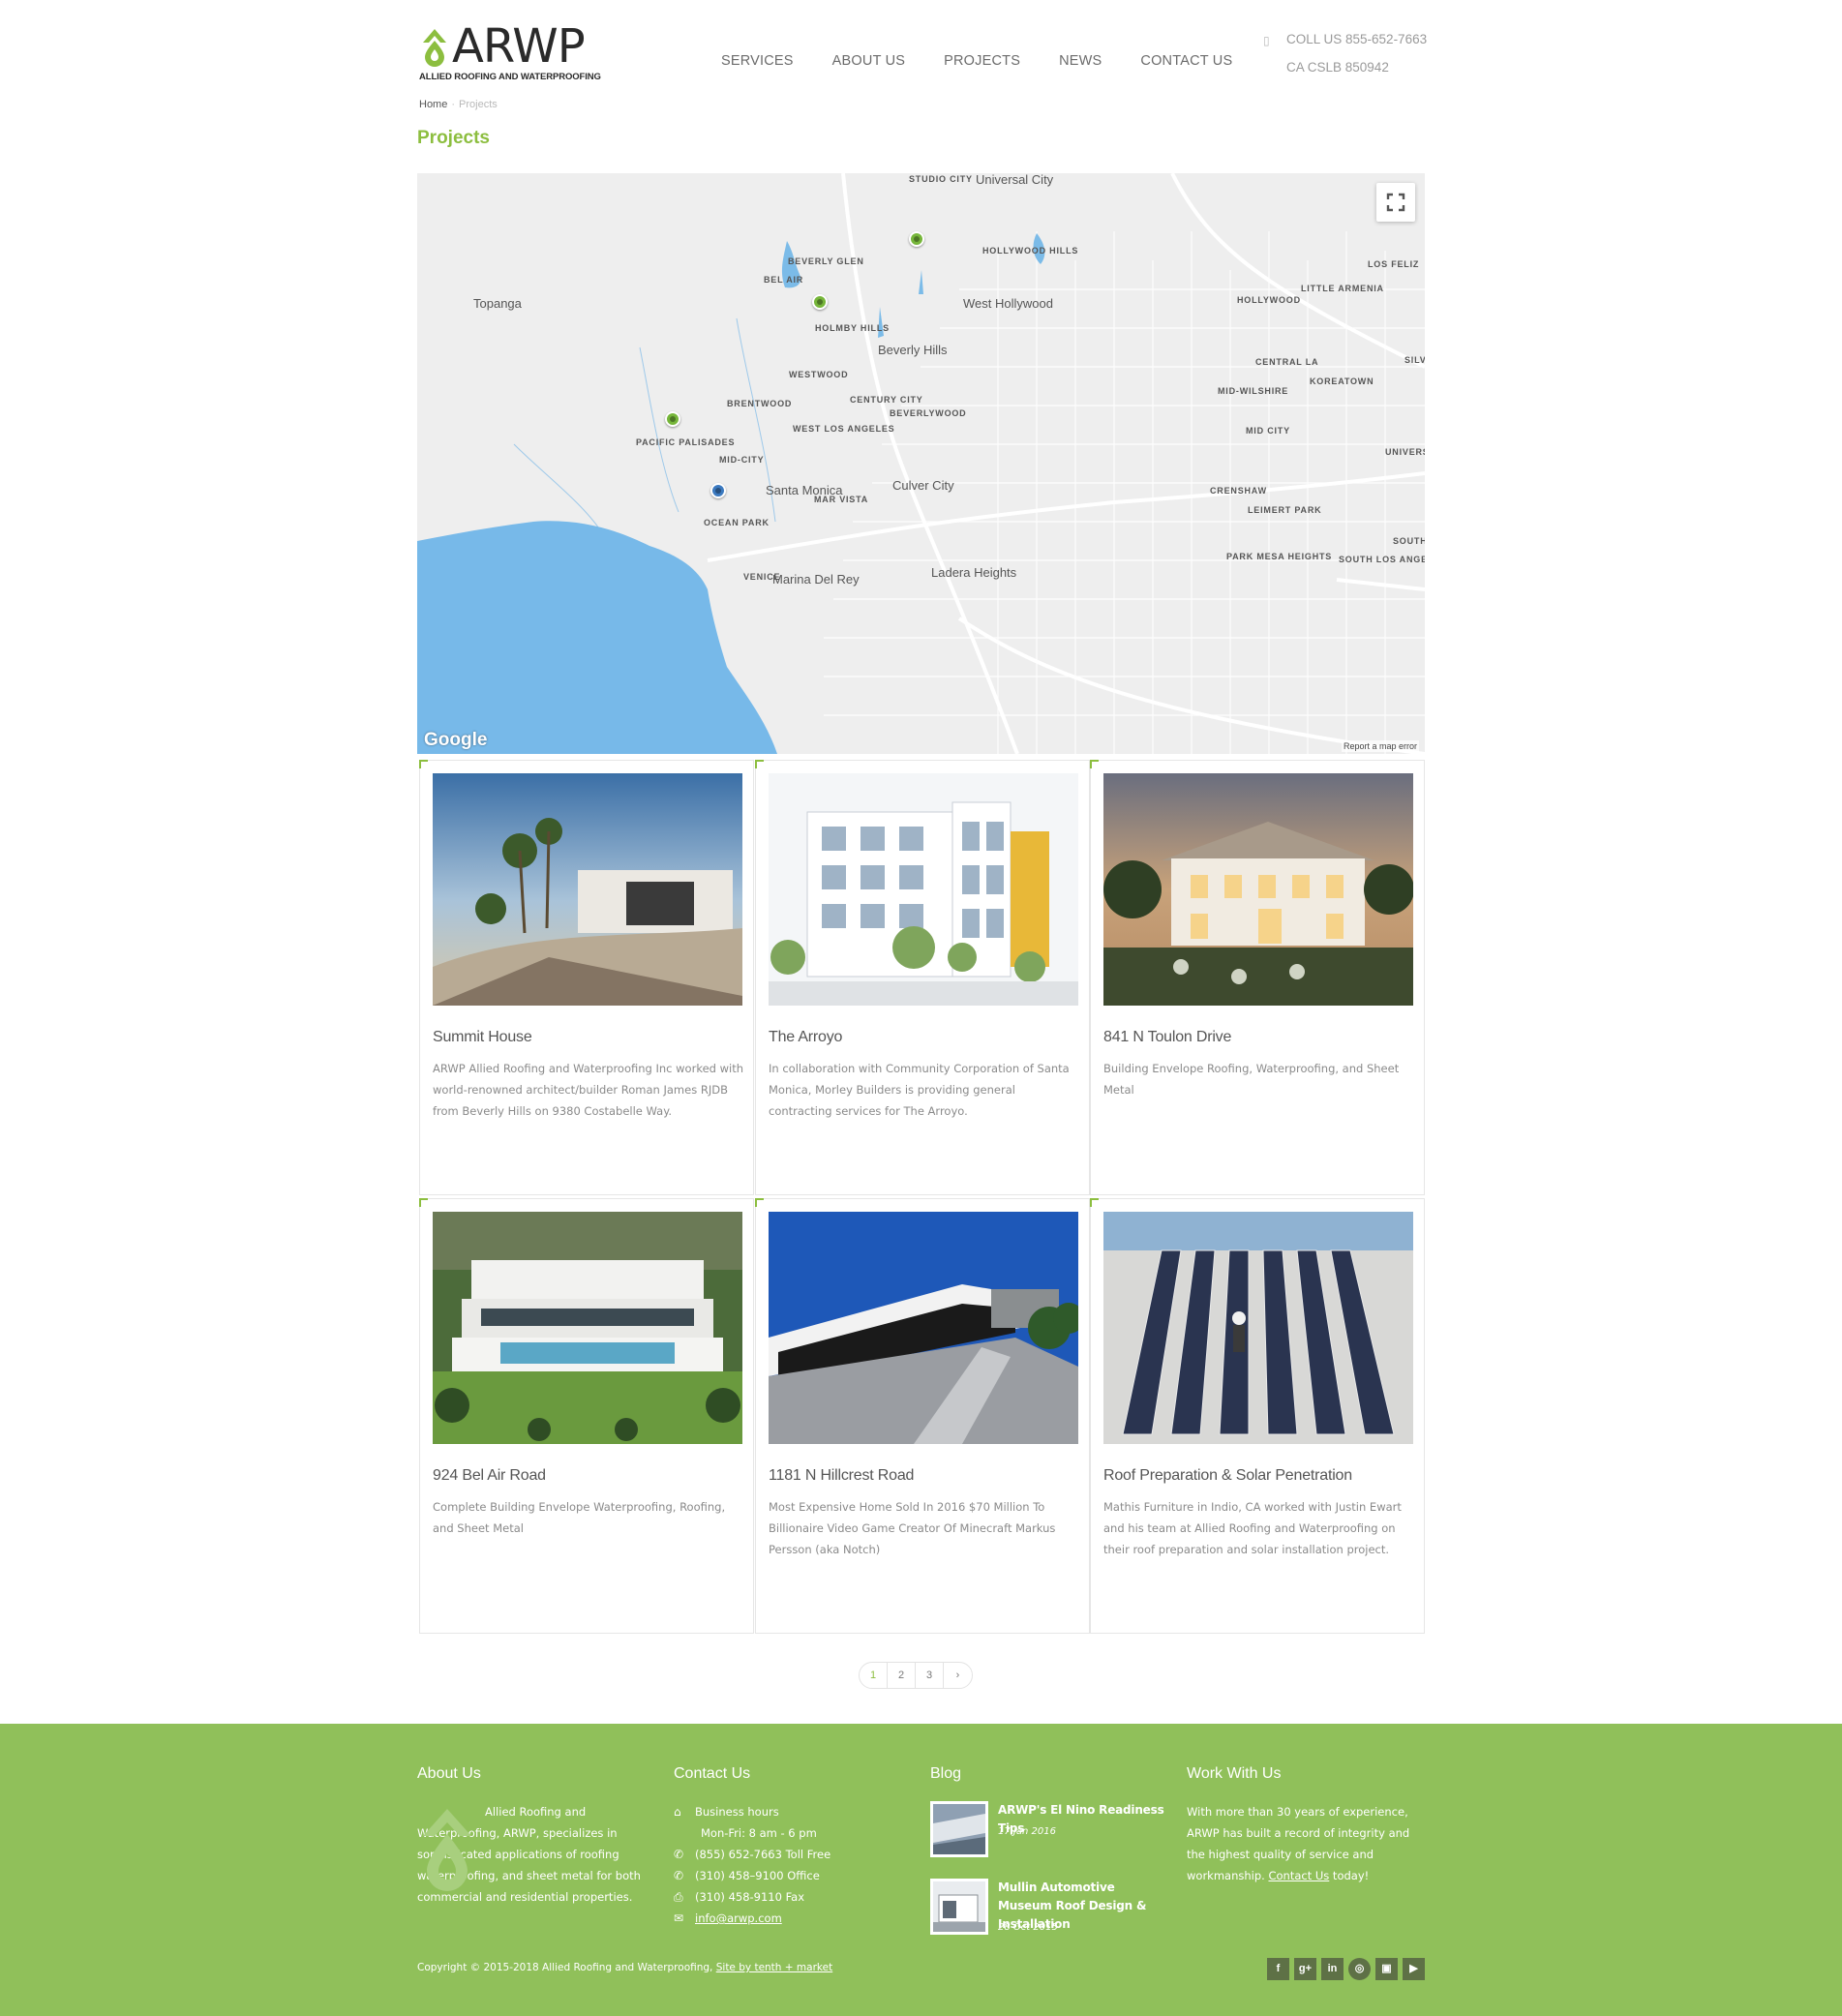 This screenshot has width=1842, height=2016. What do you see at coordinates (760, 403) in the screenshot?
I see `map-label-brentwood: BRENTWOOD` at bounding box center [760, 403].